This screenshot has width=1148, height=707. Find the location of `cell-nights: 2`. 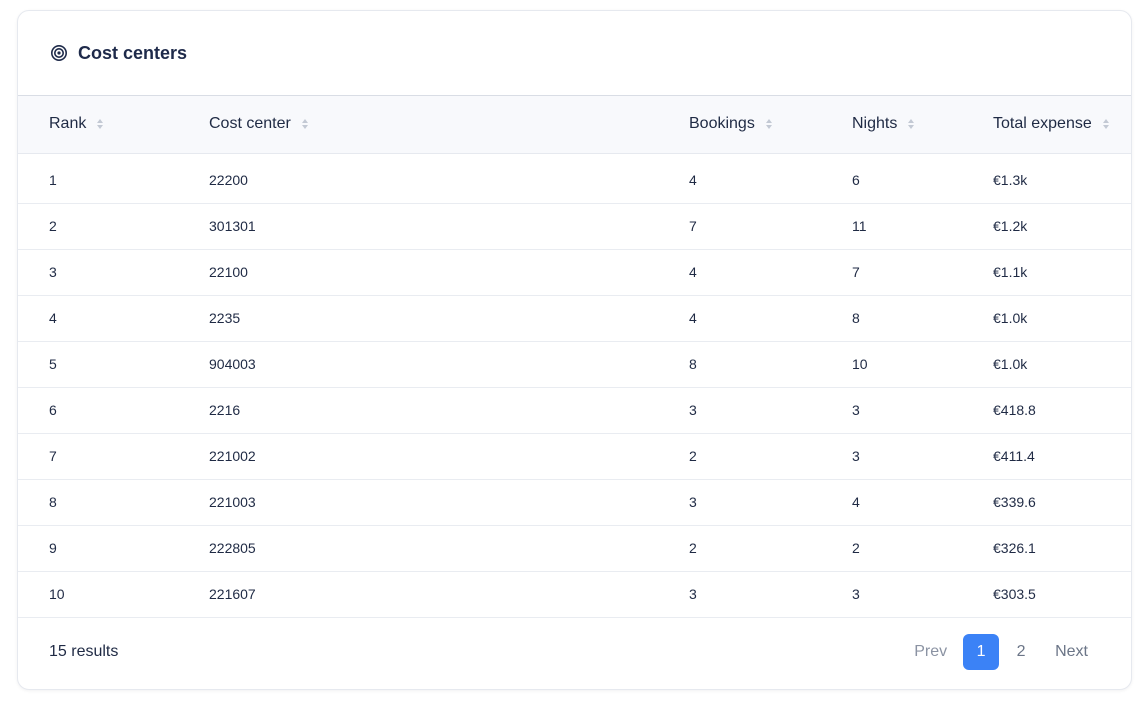

cell-nights: 2 is located at coordinates (856, 548).